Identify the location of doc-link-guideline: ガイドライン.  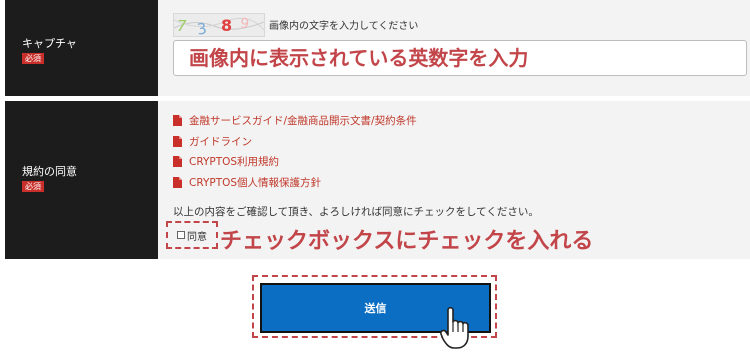
(212, 141).